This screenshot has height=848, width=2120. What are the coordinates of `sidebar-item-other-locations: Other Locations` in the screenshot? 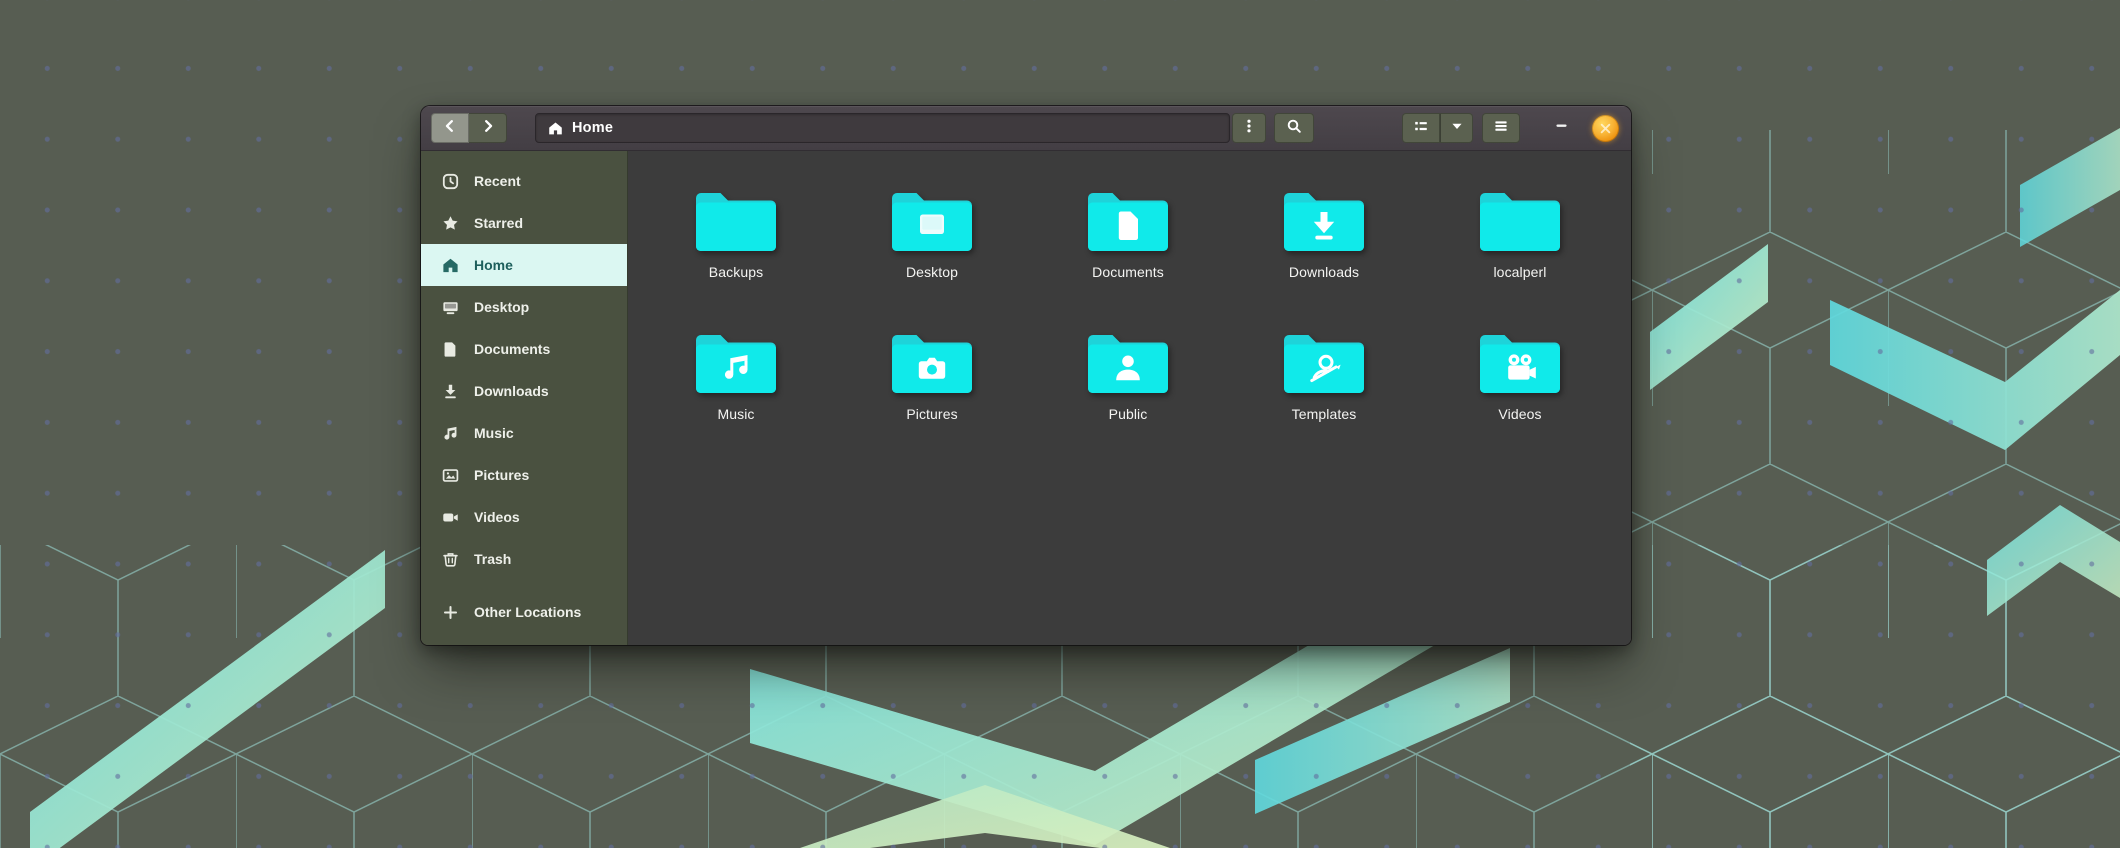 It's located at (524, 612).